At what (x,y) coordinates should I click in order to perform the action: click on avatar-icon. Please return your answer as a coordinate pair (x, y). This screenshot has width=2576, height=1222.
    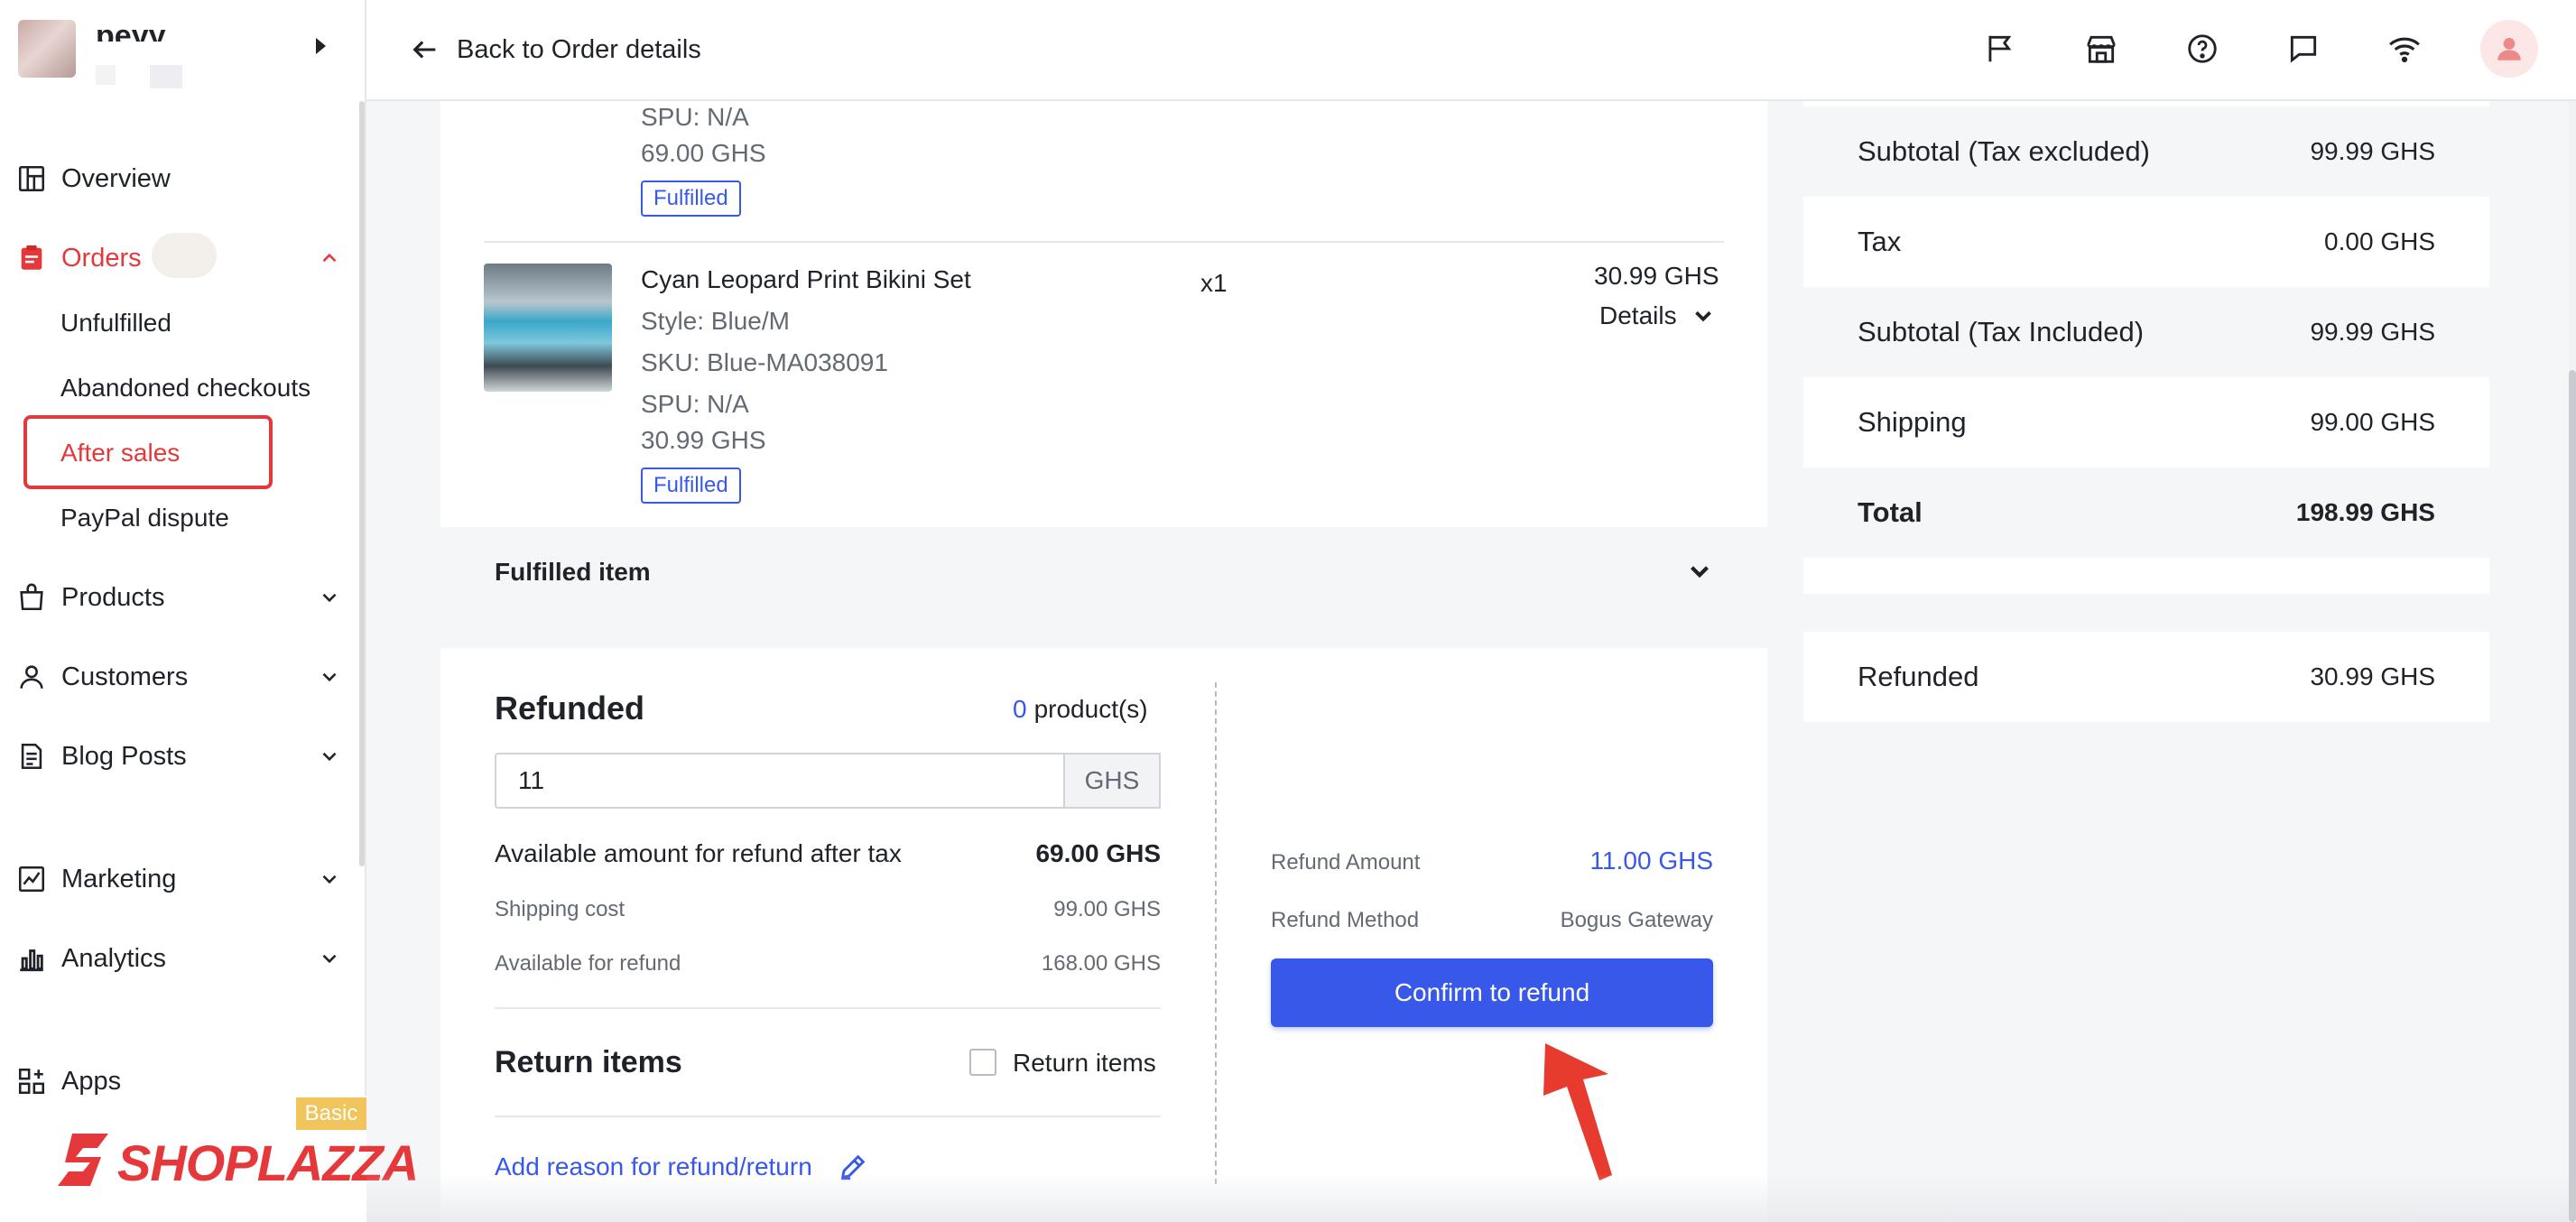
    Looking at the image, I should click on (2509, 49).